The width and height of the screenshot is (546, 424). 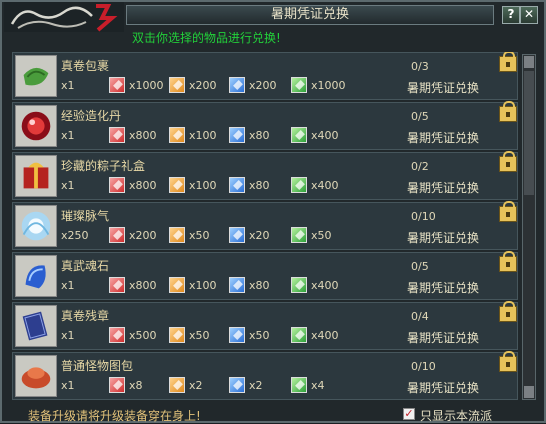 What do you see at coordinates (529, 62) in the screenshot?
I see `scroll-up-button` at bounding box center [529, 62].